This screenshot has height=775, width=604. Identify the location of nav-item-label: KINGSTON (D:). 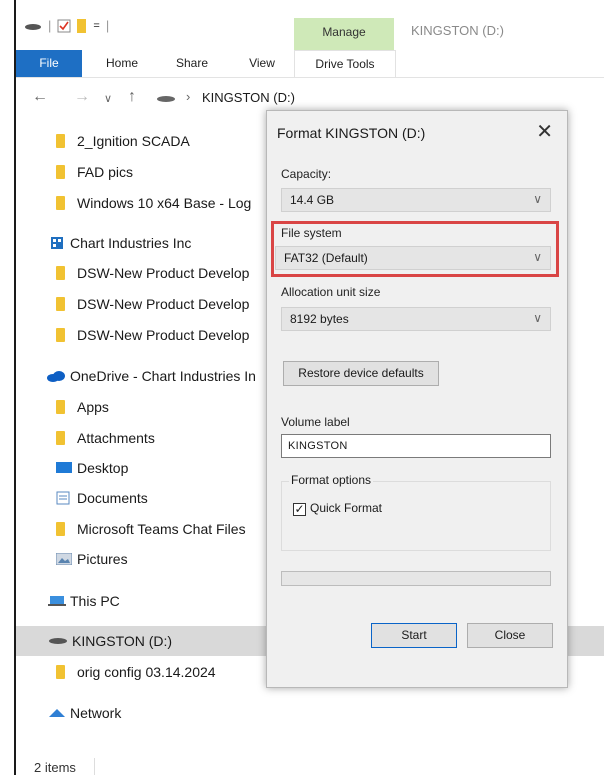
(122, 641).